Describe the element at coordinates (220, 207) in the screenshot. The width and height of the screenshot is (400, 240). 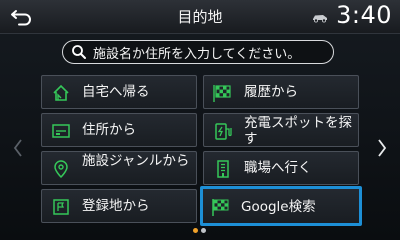
I see `checkered-flag-icon` at that location.